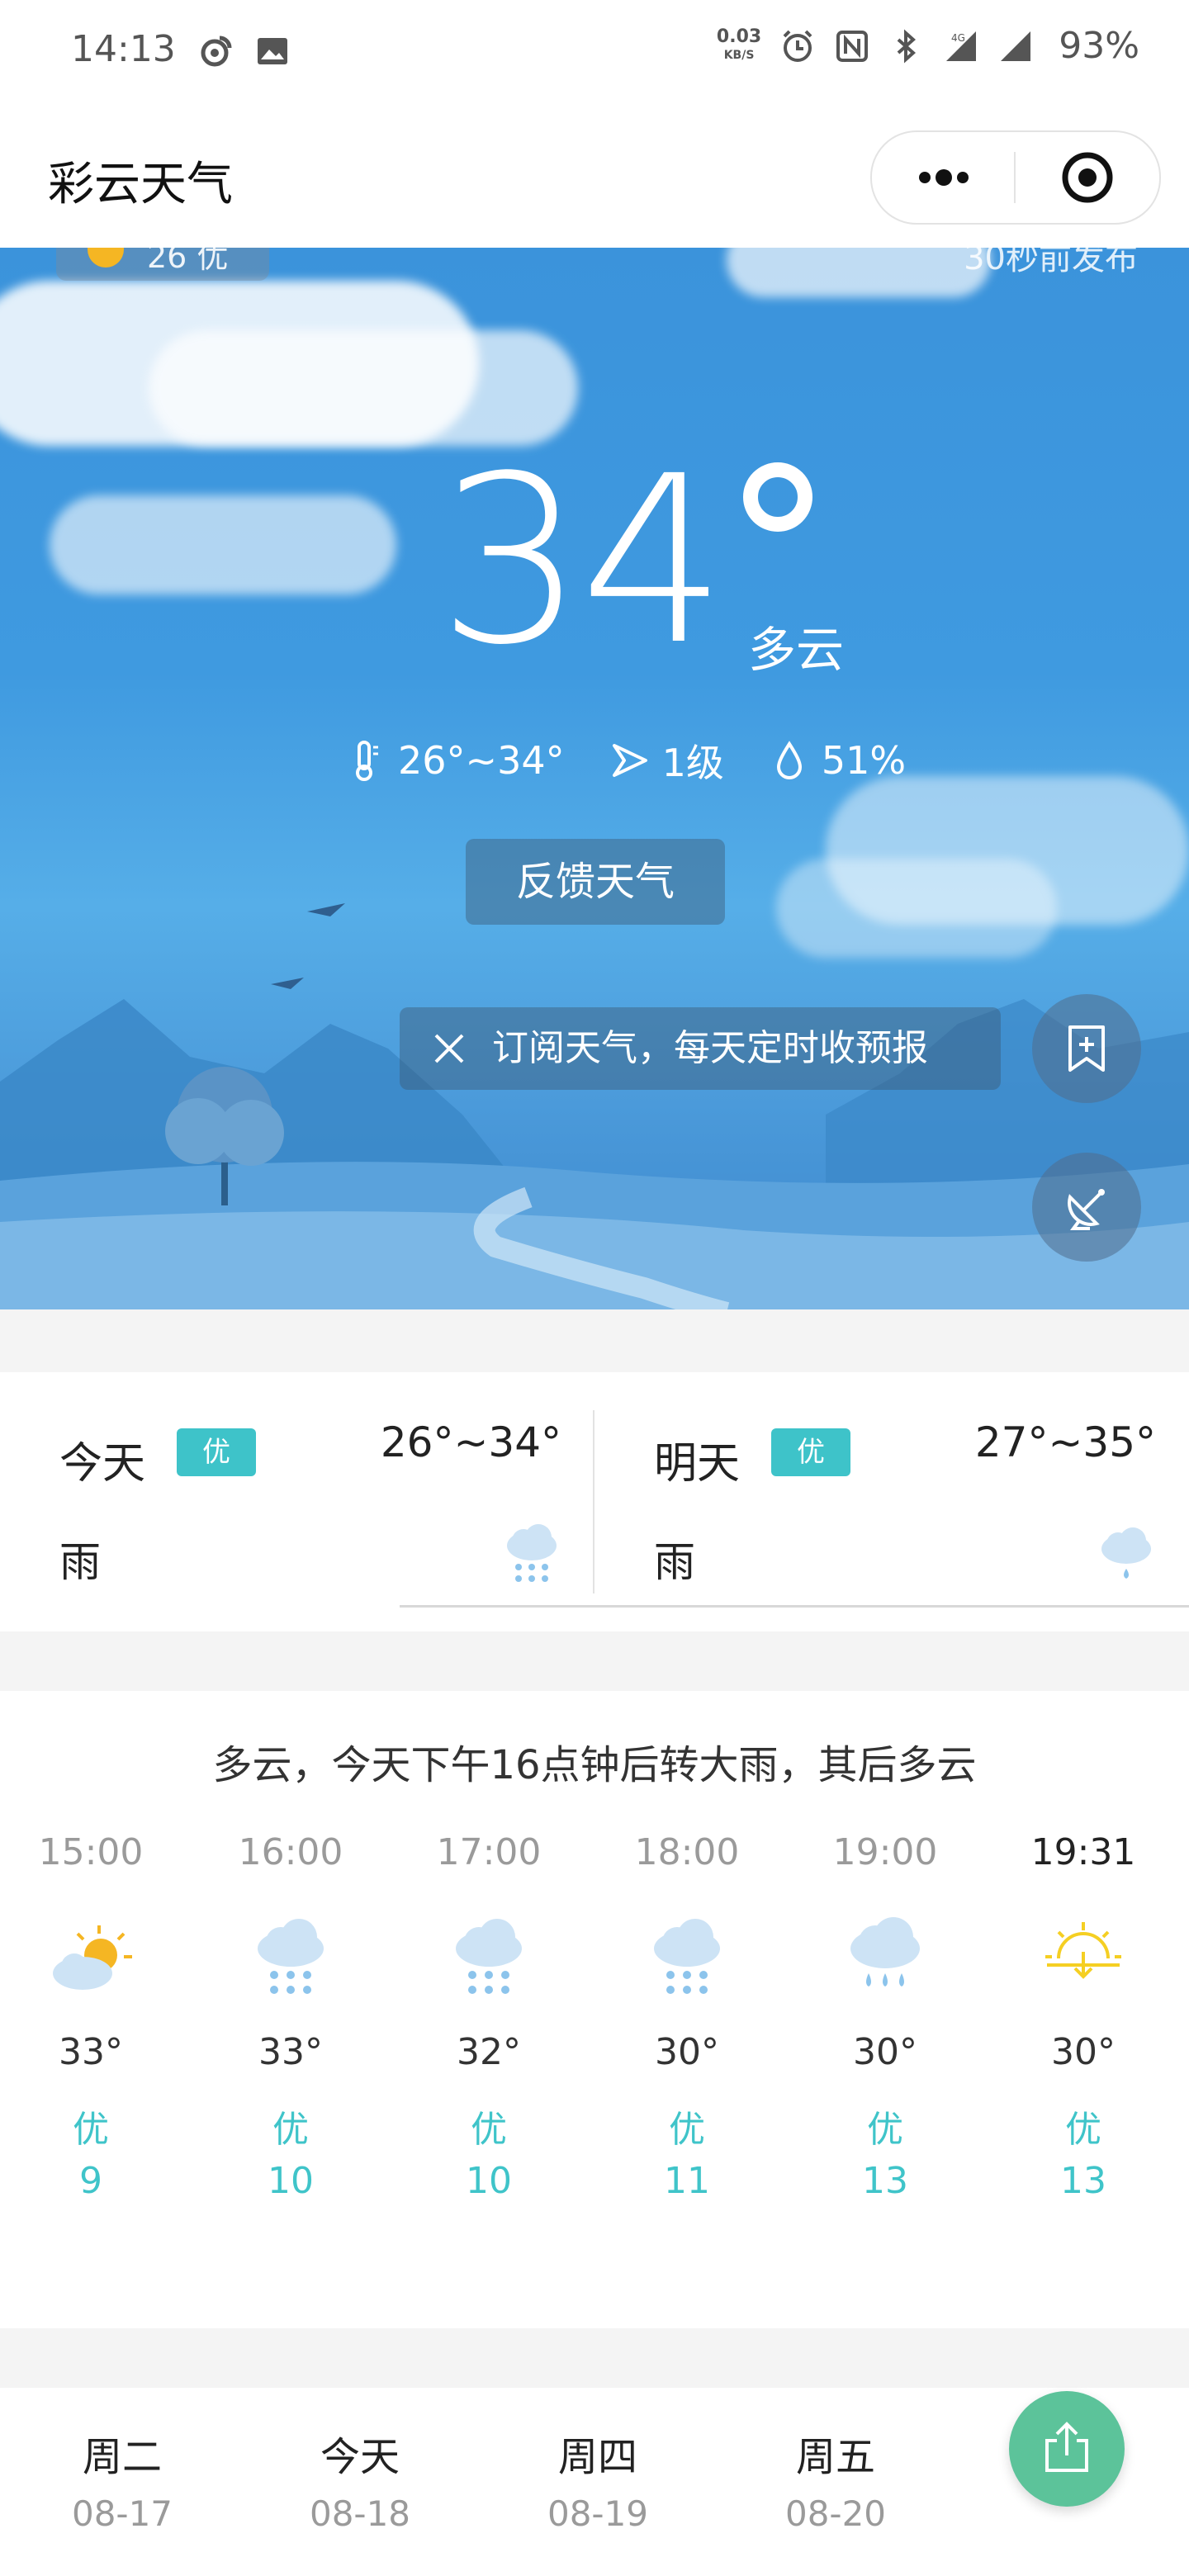 This screenshot has width=1189, height=2576. I want to click on hour-time: 15:00, so click(91, 1852).